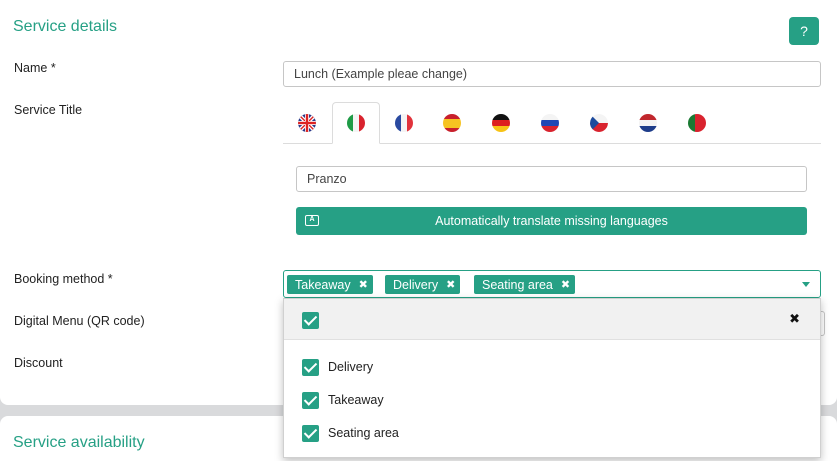 This screenshot has height=461, width=837. I want to click on netherlands-flag-icon, so click(648, 123).